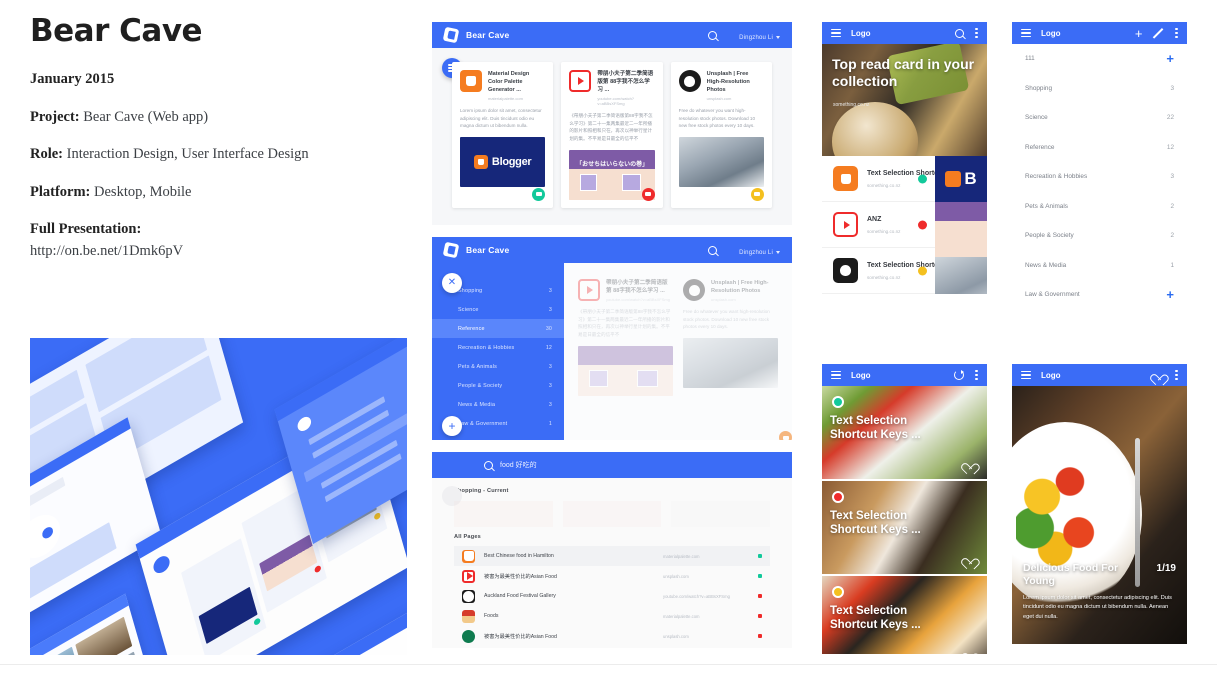 This screenshot has height=679, width=1217. Describe the element at coordinates (1049, 236) in the screenshot. I see `category-label: People & Society` at that location.